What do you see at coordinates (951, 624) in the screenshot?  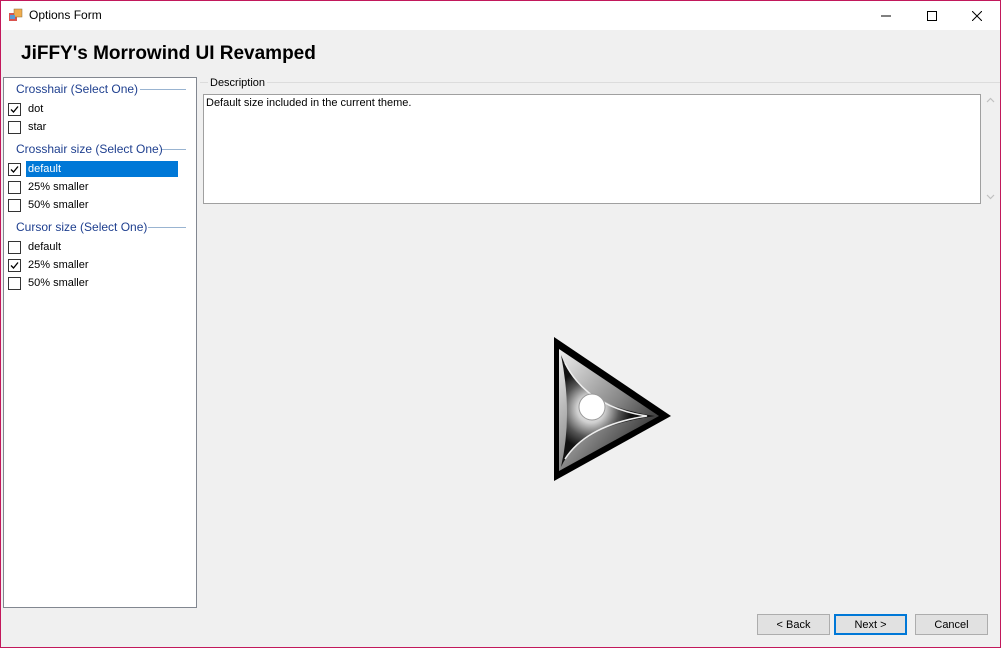 I see `cancel-button: Cancel` at bounding box center [951, 624].